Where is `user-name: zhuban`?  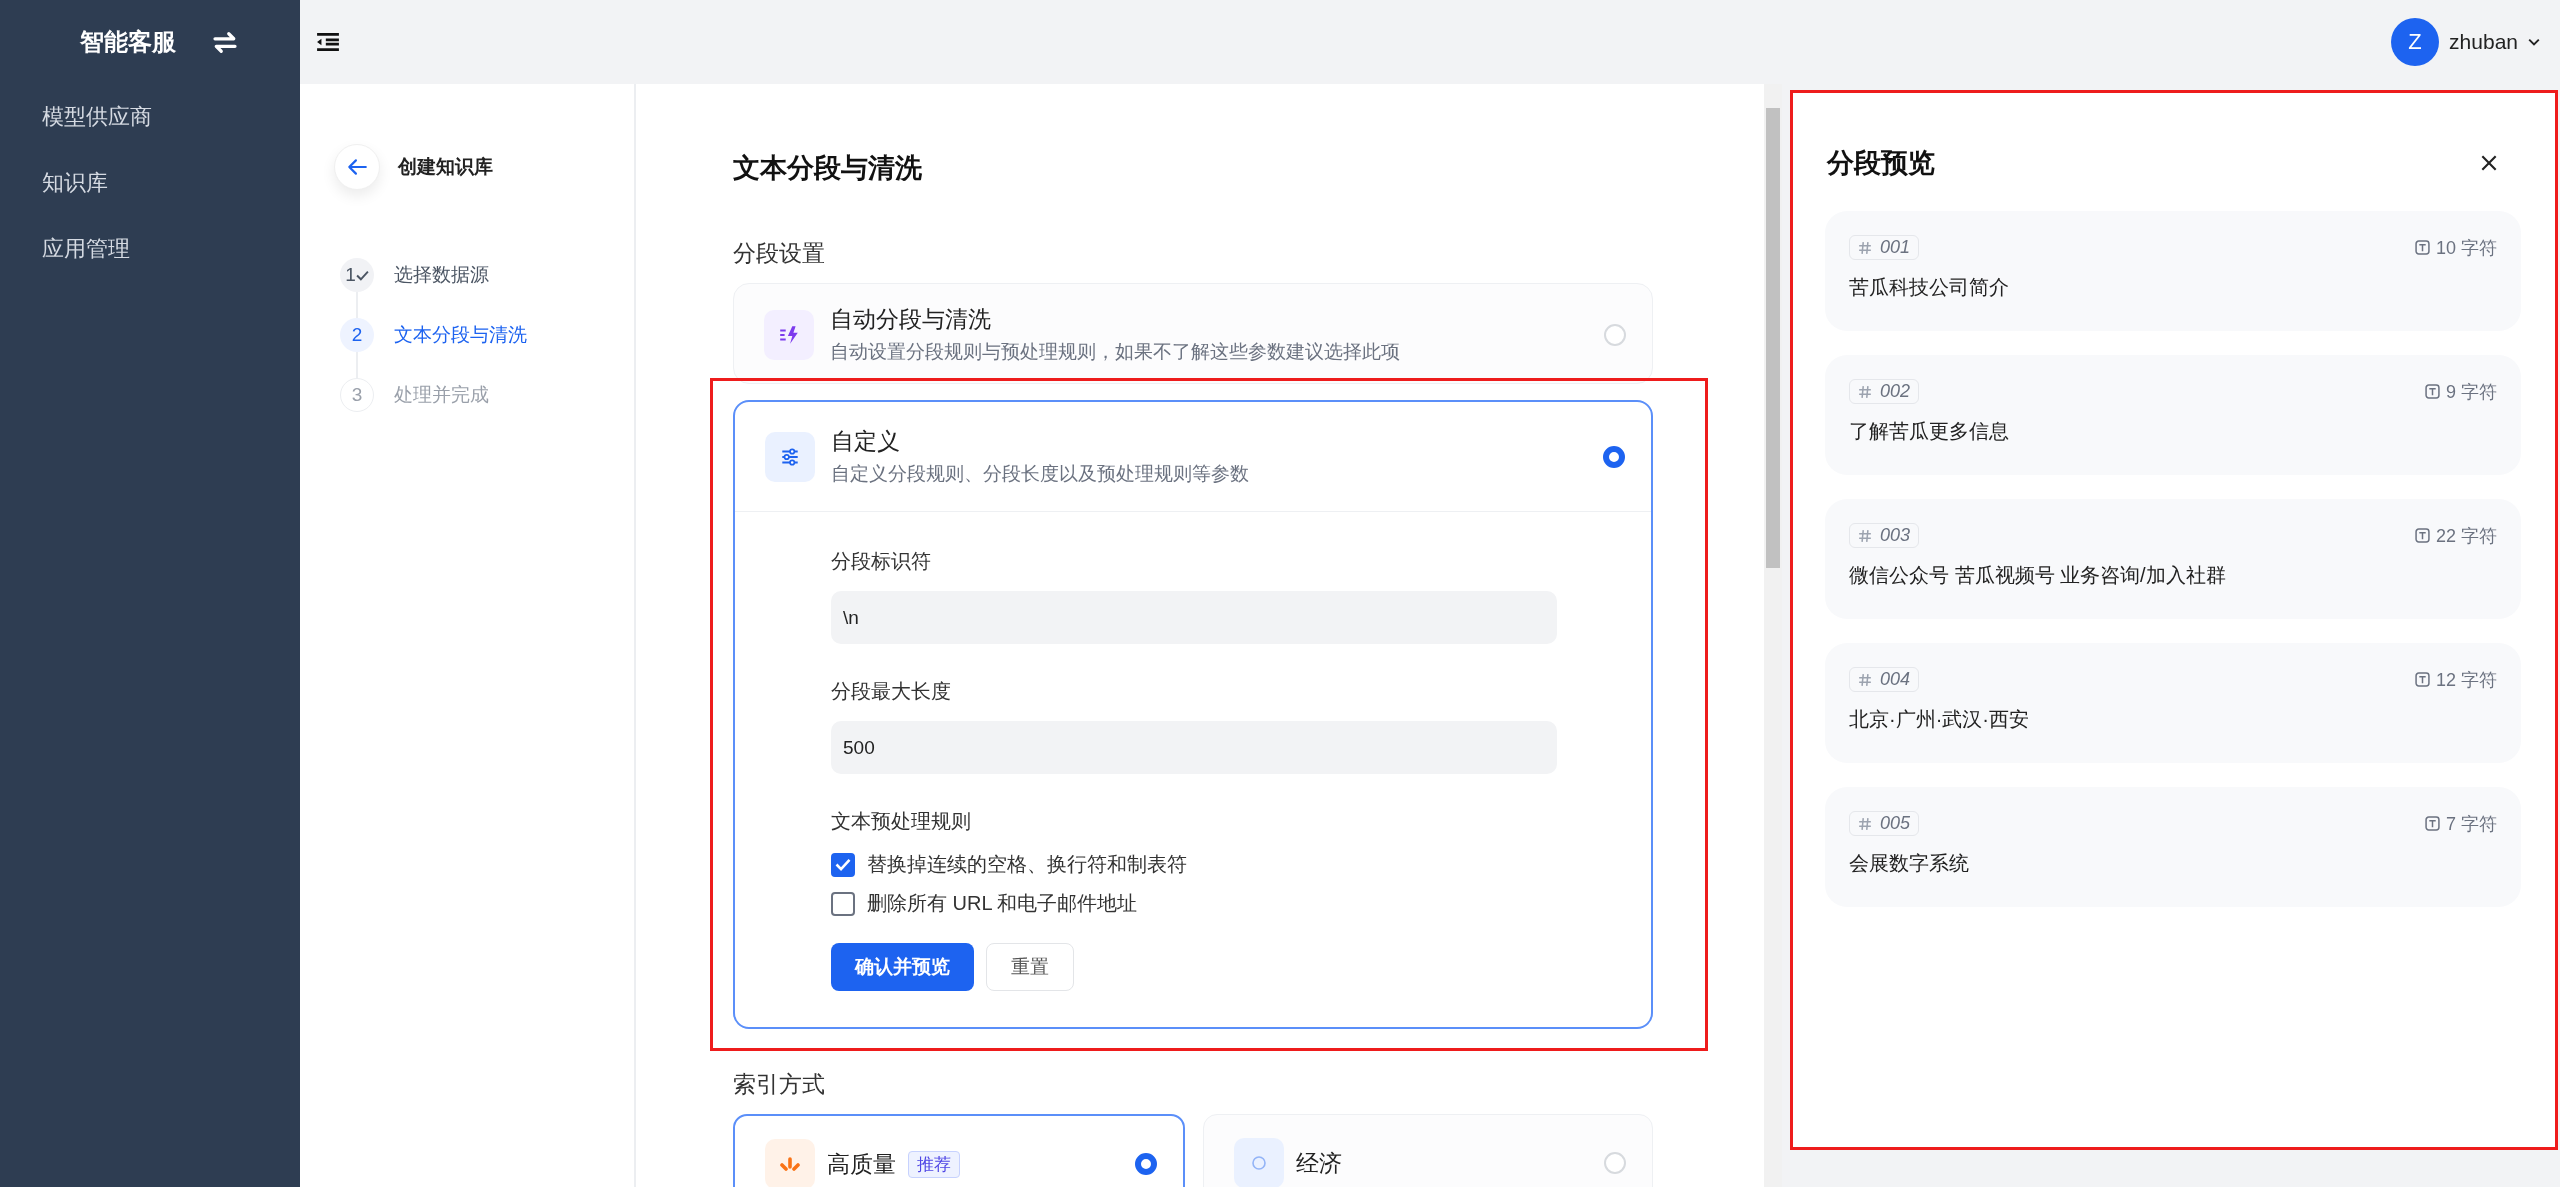
user-name: zhuban is located at coordinates (2483, 42).